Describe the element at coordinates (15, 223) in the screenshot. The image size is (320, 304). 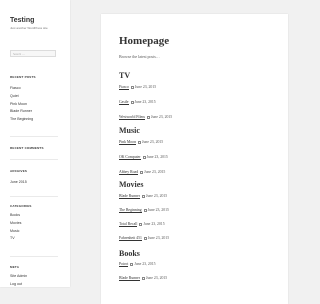
I see `category-link: Movies` at that location.